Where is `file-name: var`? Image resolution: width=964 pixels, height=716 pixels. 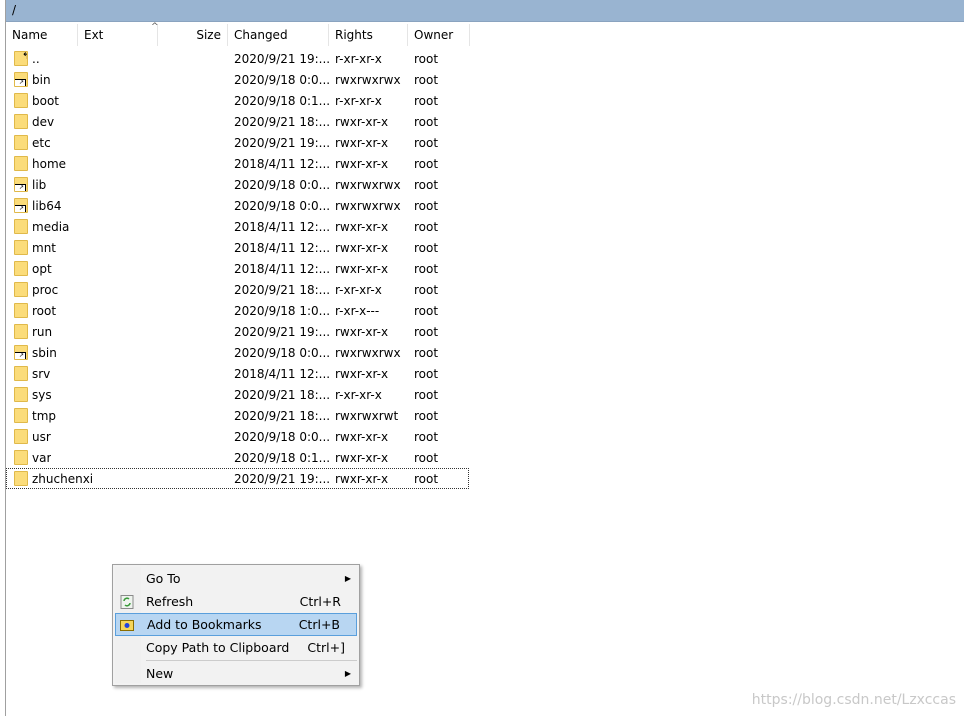 file-name: var is located at coordinates (42, 457).